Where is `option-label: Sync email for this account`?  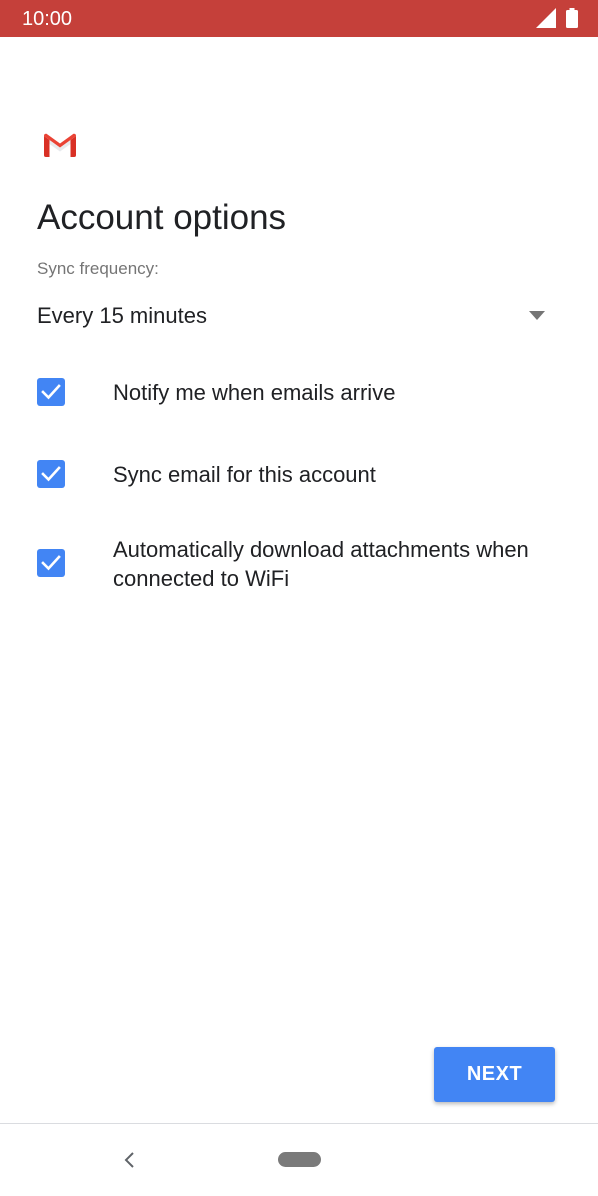 option-label: Sync email for this account is located at coordinates (244, 474).